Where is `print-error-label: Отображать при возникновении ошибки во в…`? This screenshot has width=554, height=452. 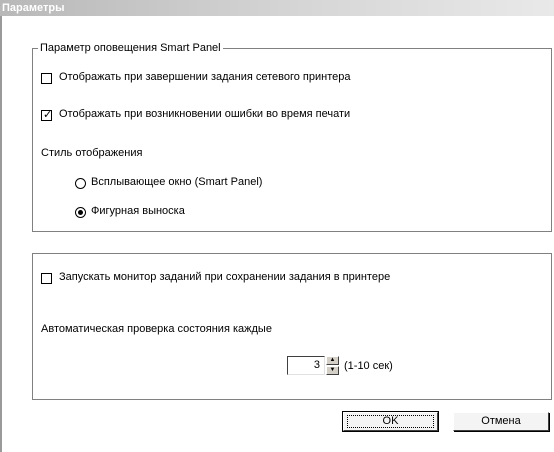
print-error-label: Отображать при возникновении ошибки во в… is located at coordinates (204, 114).